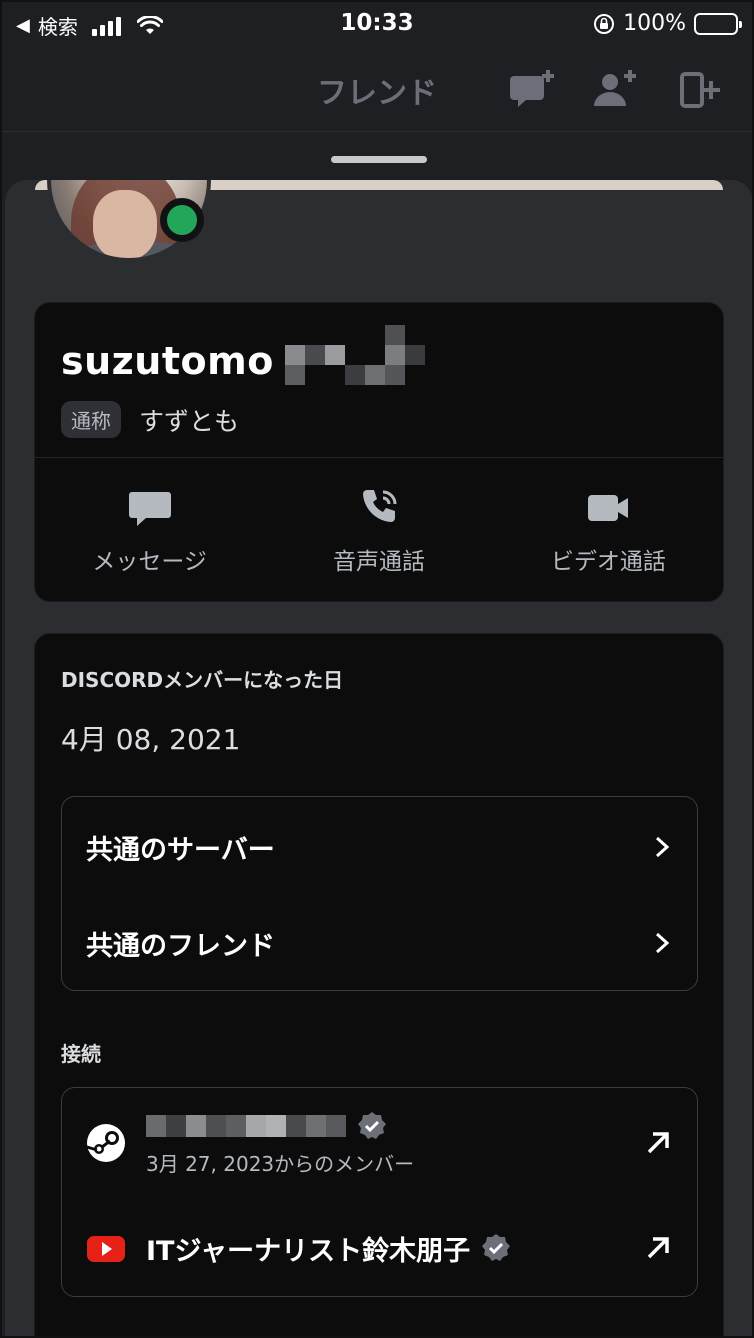 This screenshot has height=1338, width=754. I want to click on connections-box: 3月 27, 2023からのメンバー ITジャーナリスト鈴木朋子, so click(379, 1192).